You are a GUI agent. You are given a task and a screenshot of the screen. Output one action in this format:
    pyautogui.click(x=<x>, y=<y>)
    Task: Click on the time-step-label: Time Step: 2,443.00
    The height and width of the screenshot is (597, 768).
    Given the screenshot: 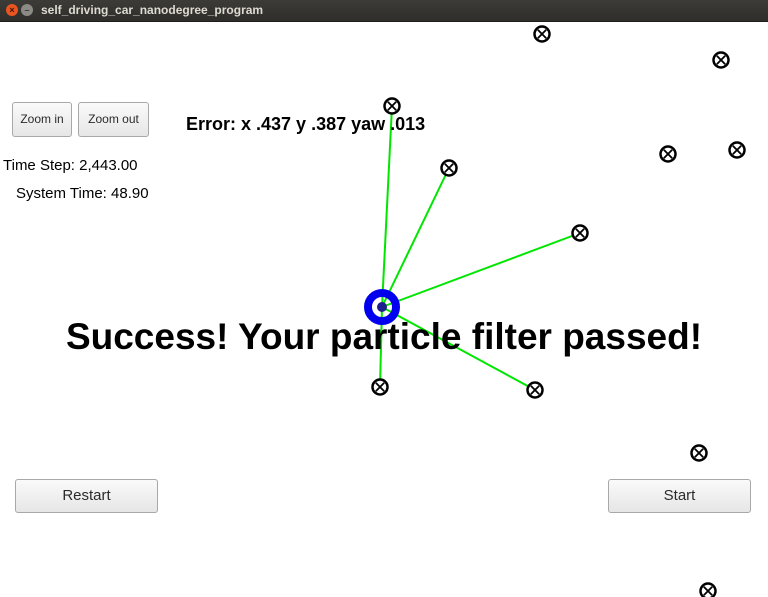 What is the action you would take?
    pyautogui.click(x=70, y=165)
    